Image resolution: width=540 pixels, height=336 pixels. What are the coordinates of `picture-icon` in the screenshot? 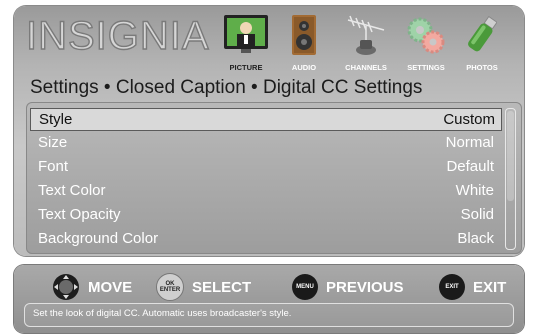 It's located at (246, 34).